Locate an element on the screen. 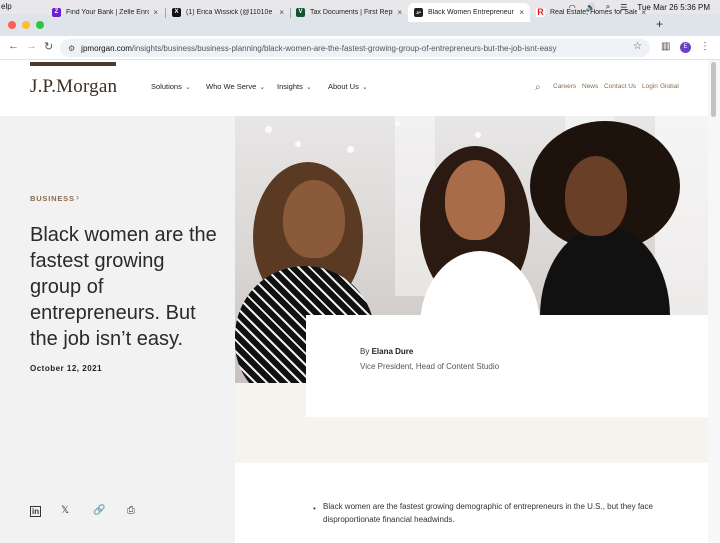 This screenshot has height=543, width=720. author-name: Elana Dure is located at coordinates (393, 351).